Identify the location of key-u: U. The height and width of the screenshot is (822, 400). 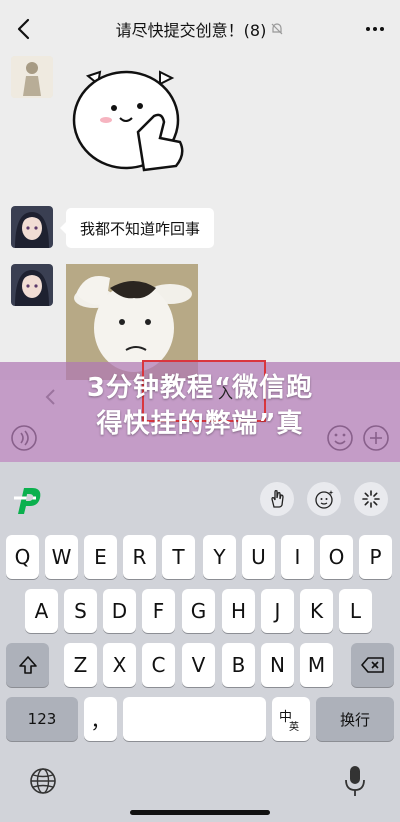
(258, 557).